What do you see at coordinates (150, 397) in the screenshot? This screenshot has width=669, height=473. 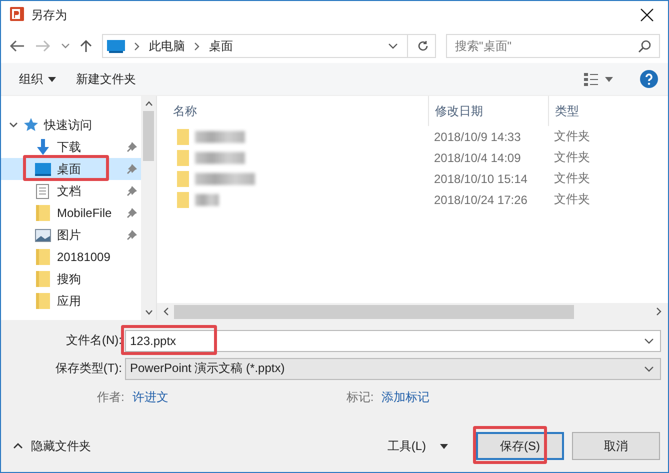 I see `author-link: 许进文` at bounding box center [150, 397].